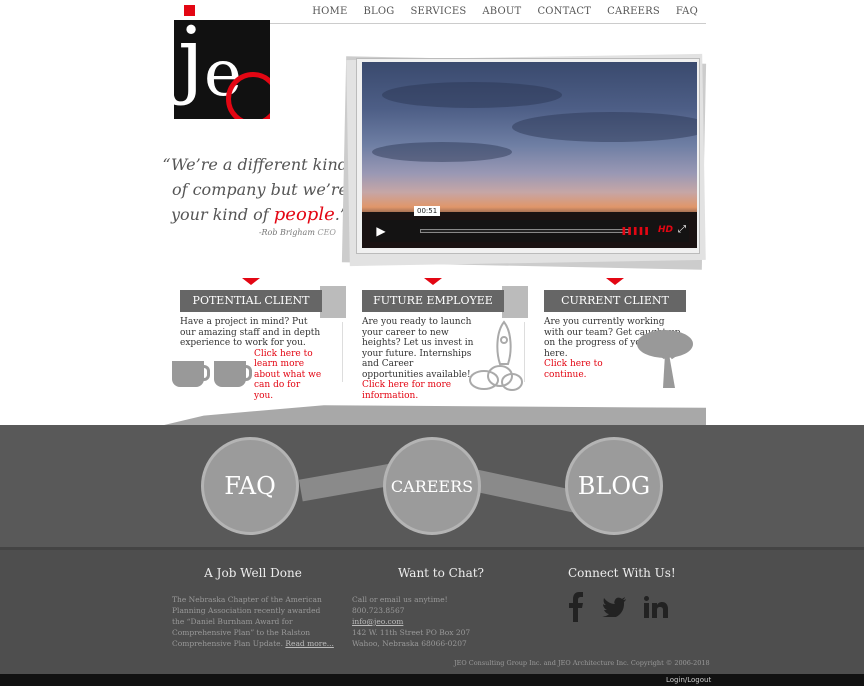 This screenshot has height=686, width=864. What do you see at coordinates (524, 231) in the screenshot?
I see `video-progress-track` at bounding box center [524, 231].